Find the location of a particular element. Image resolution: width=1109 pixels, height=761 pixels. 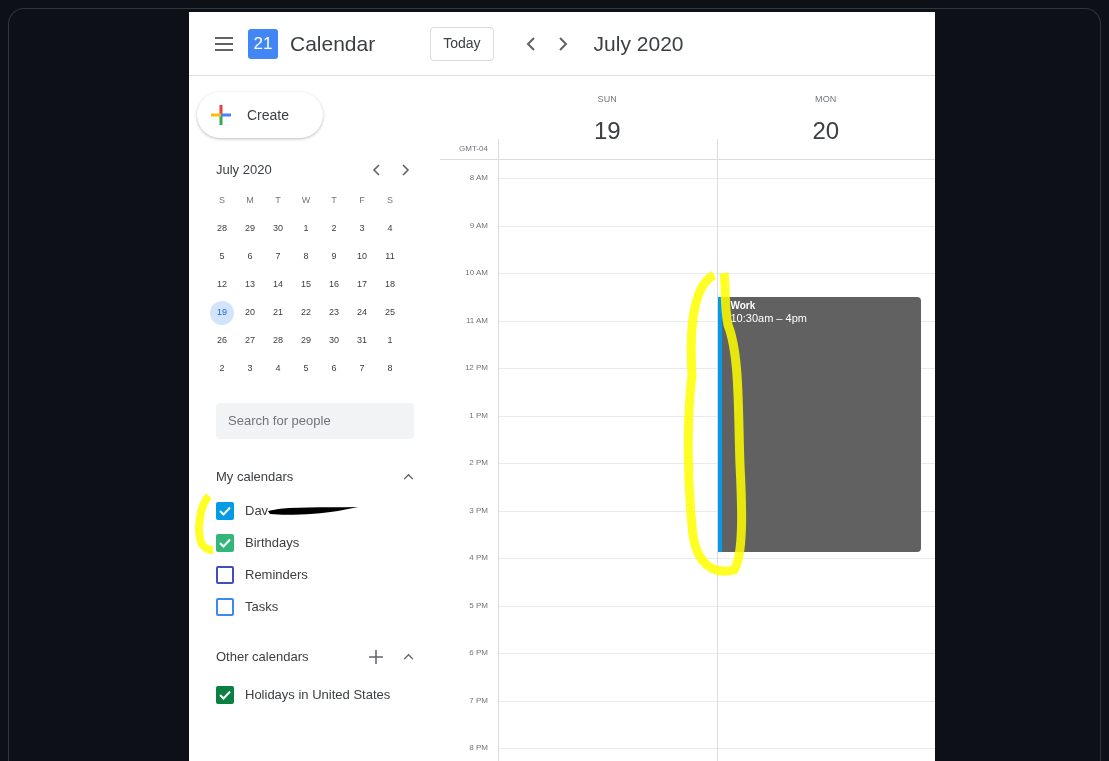

date-cell: 19 is located at coordinates (222, 312).